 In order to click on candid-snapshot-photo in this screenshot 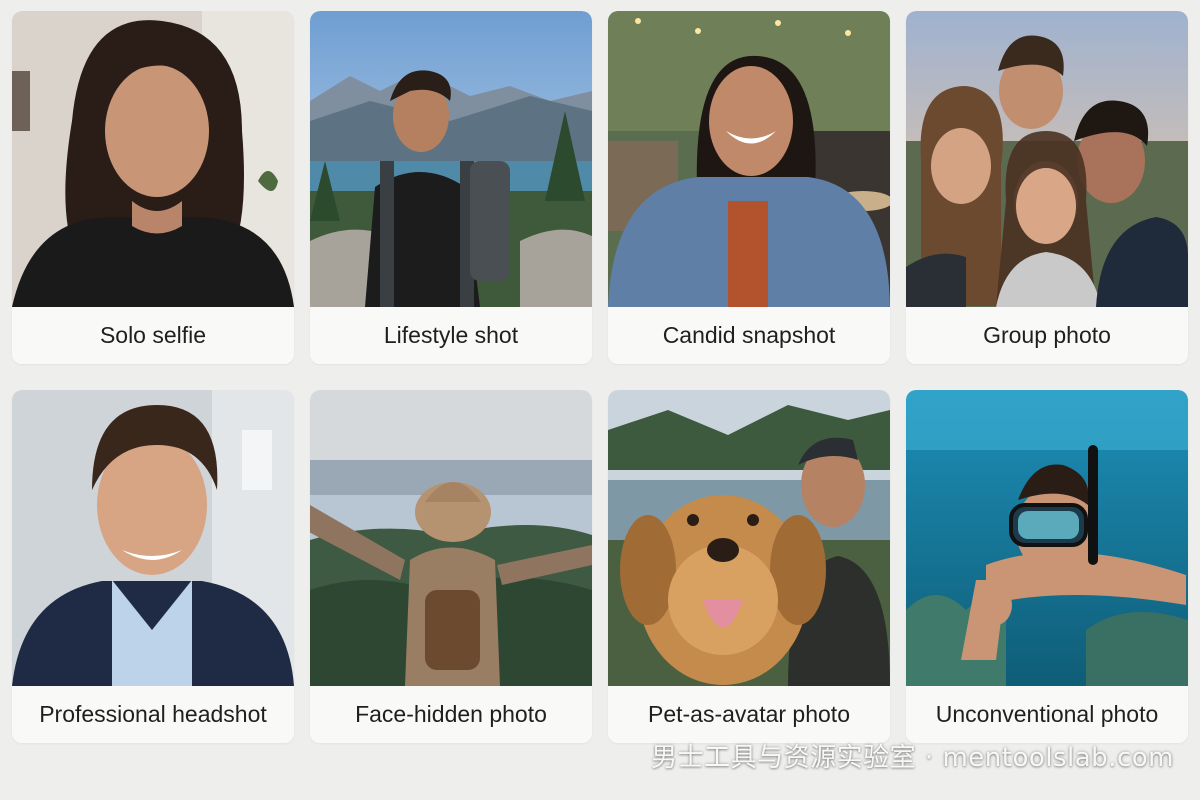, I will do `click(749, 159)`.